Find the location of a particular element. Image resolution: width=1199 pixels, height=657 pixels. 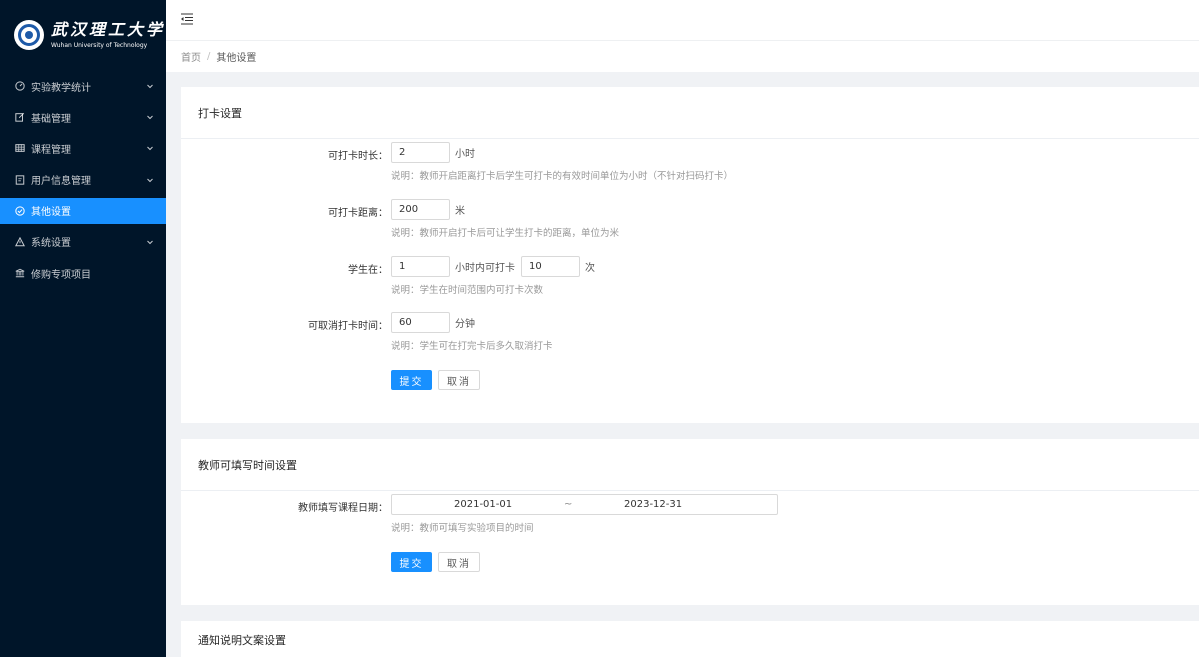

table-icon is located at coordinates (20, 148).